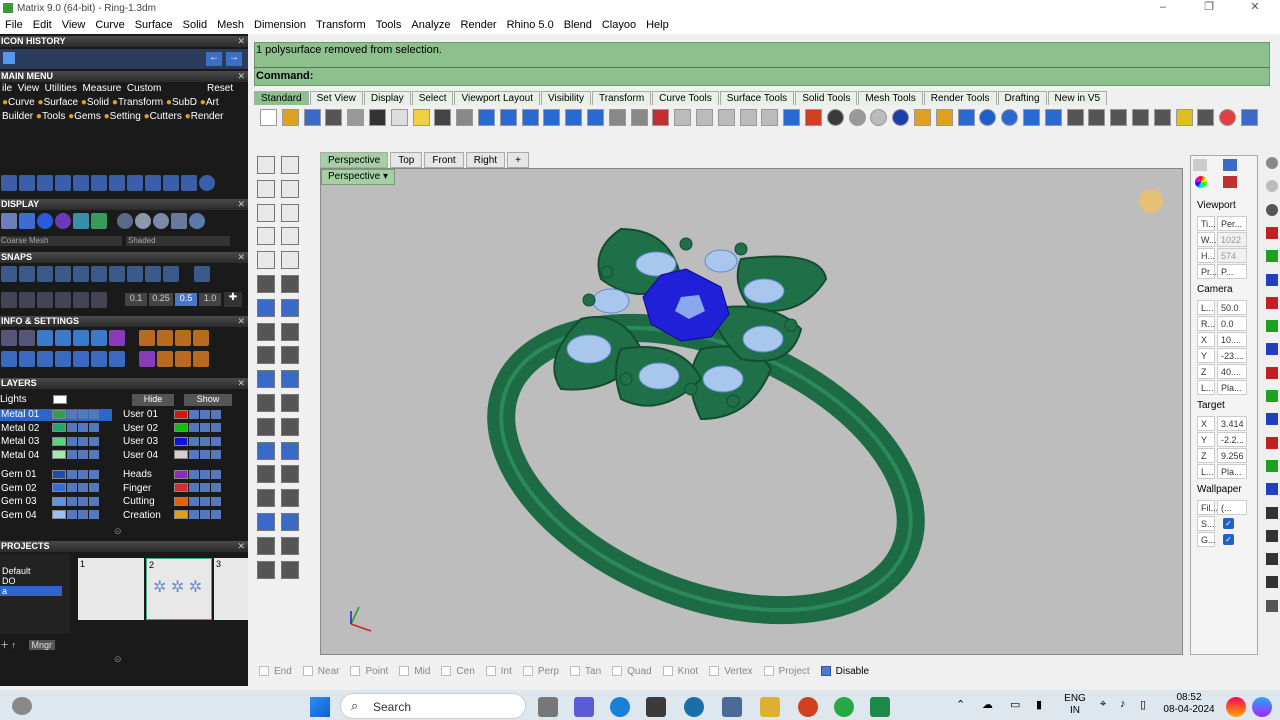  I want to click on property-value: 0.0, so click(1232, 323).